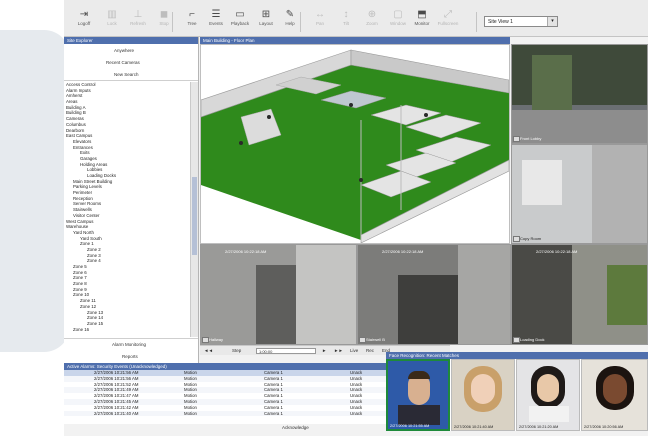 The width and height of the screenshot is (648, 436). Describe the element at coordinates (346, 14) in the screenshot. I see `tilt-icon: ↕` at that location.